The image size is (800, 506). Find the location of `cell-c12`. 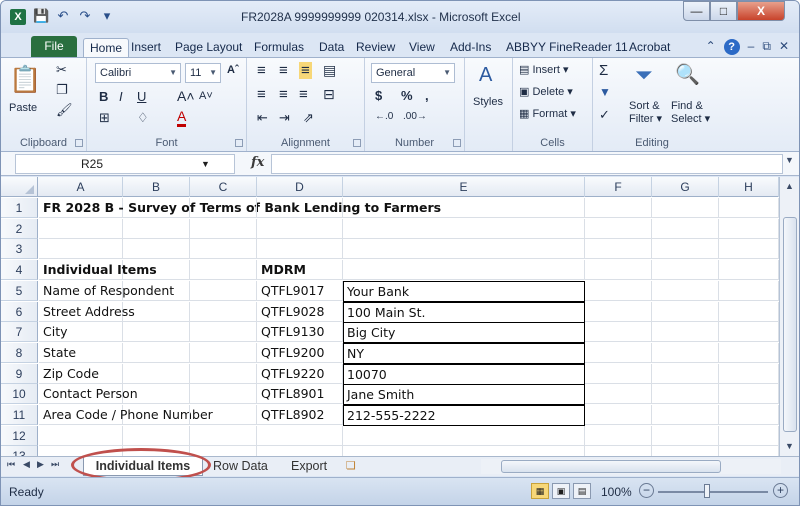

cell-c12 is located at coordinates (223, 435).